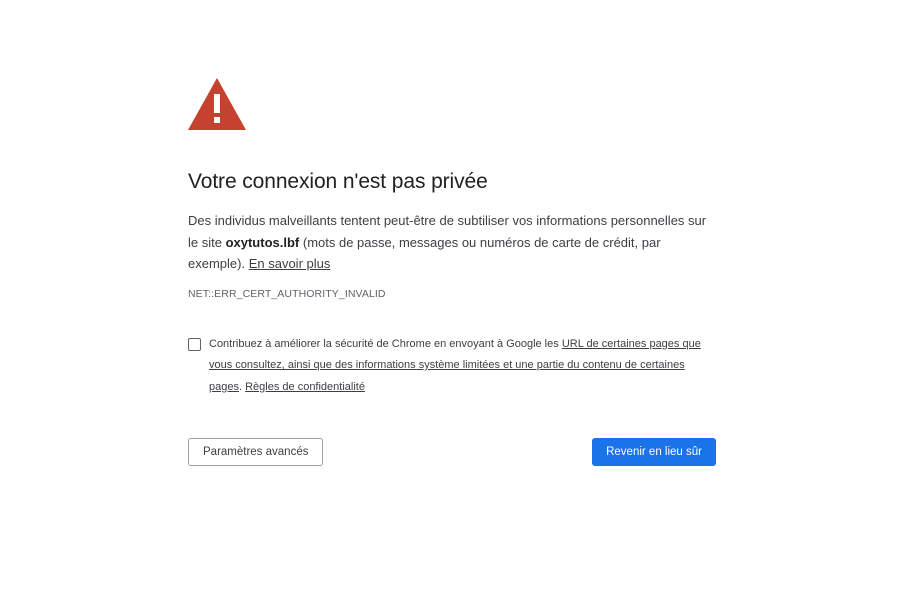 This screenshot has height=600, width=900. Describe the element at coordinates (217, 104) in the screenshot. I see `warning-triangle-icon` at that location.